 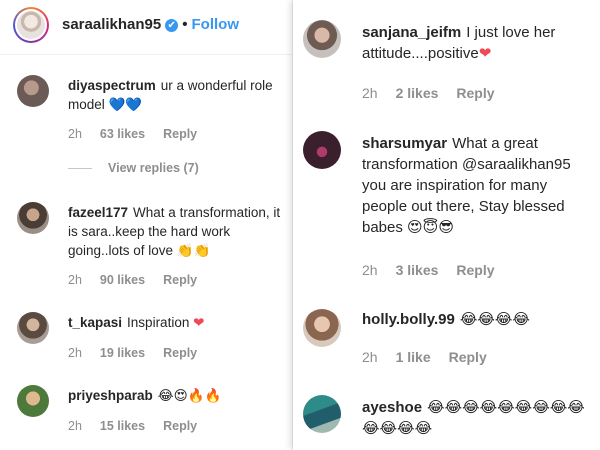 I want to click on comment-meta: 2h 19 likes Reply, so click(x=141, y=353).